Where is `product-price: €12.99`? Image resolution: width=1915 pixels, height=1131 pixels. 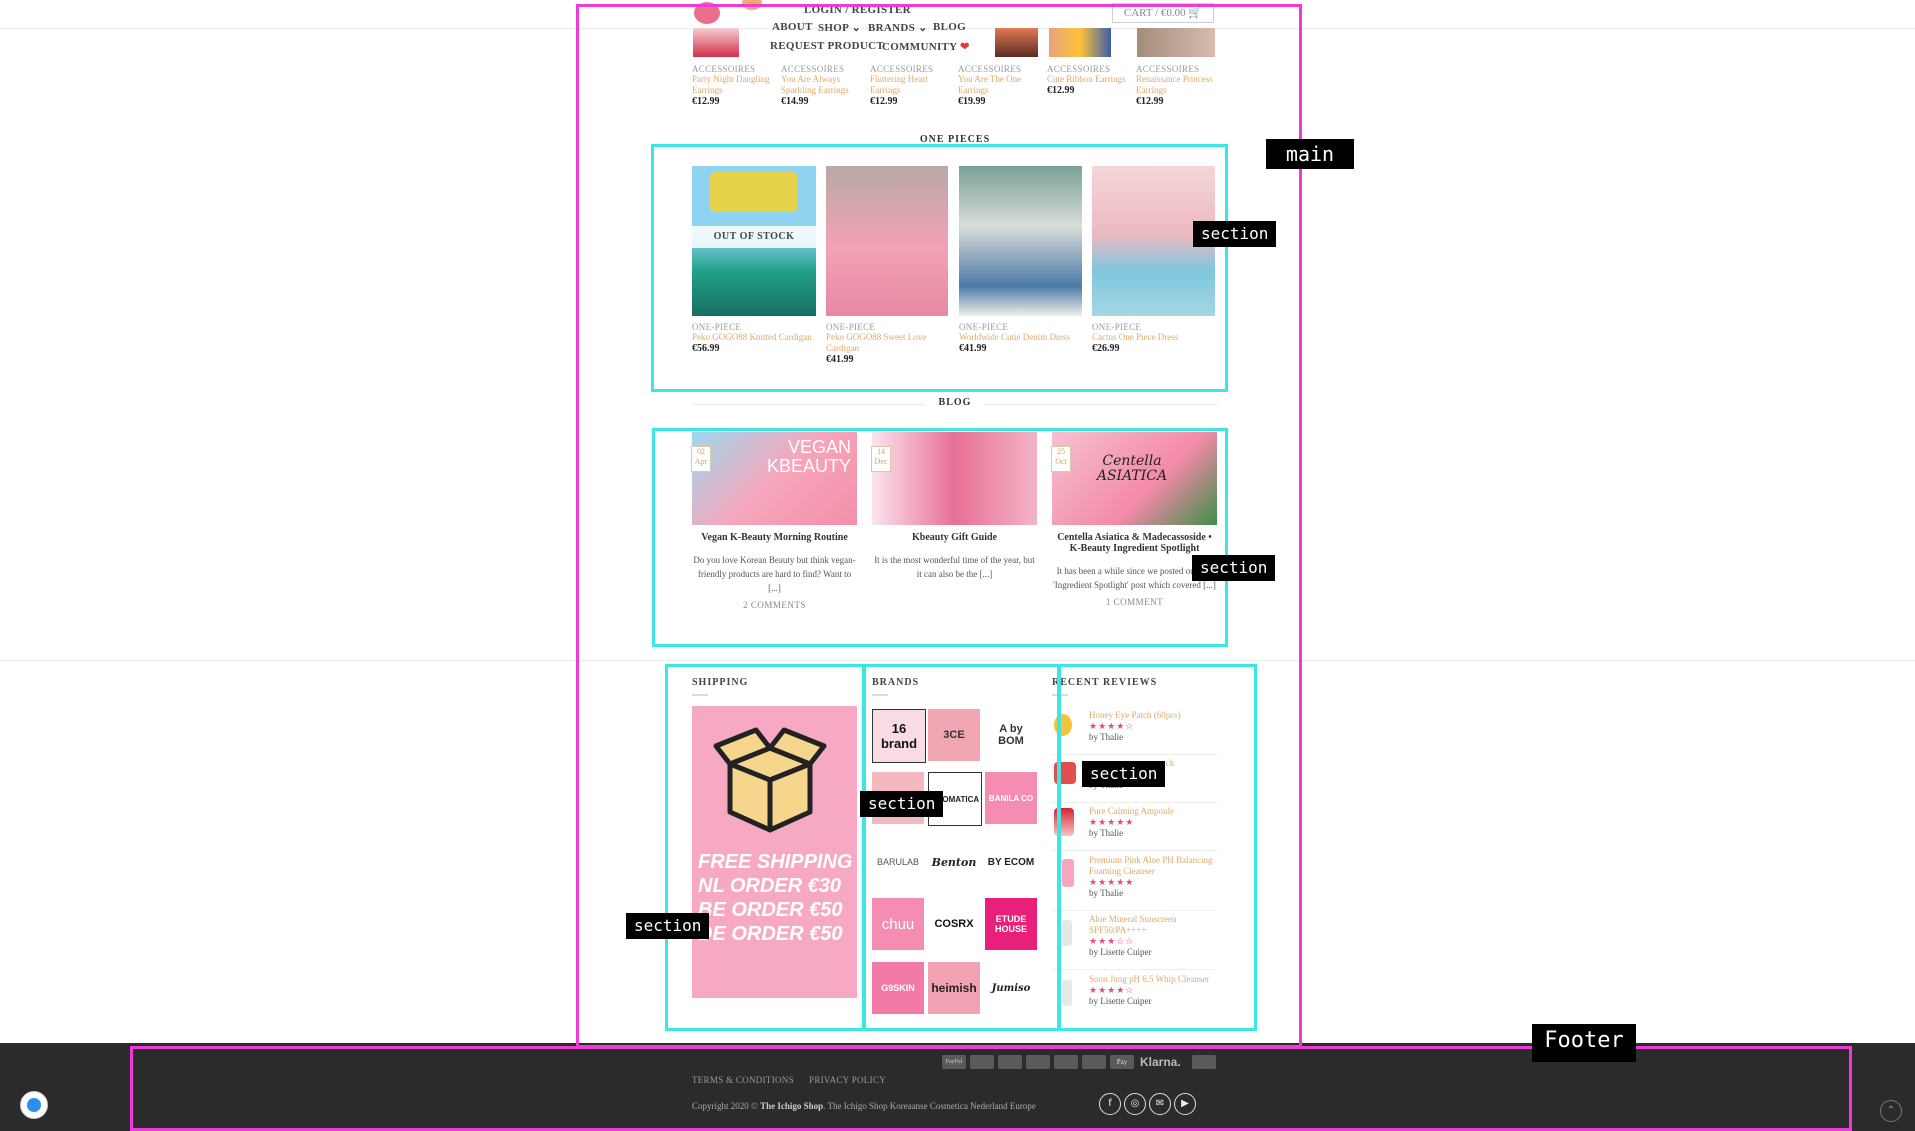
product-price: €12.99 is located at coordinates (1061, 90).